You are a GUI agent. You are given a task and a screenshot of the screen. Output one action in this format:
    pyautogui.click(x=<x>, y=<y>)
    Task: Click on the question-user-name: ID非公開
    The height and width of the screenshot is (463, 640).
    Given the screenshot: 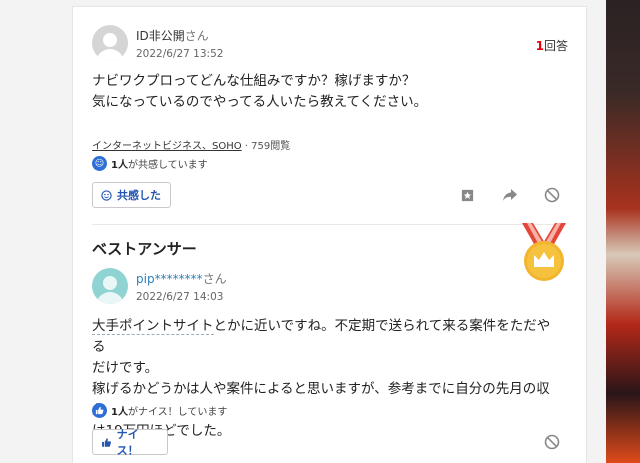 What is the action you would take?
    pyautogui.click(x=160, y=36)
    